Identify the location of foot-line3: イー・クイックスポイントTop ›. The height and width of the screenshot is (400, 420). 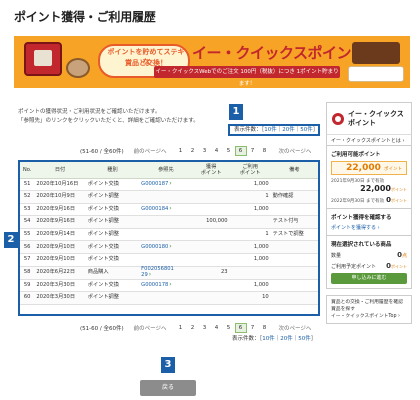
(369, 316).